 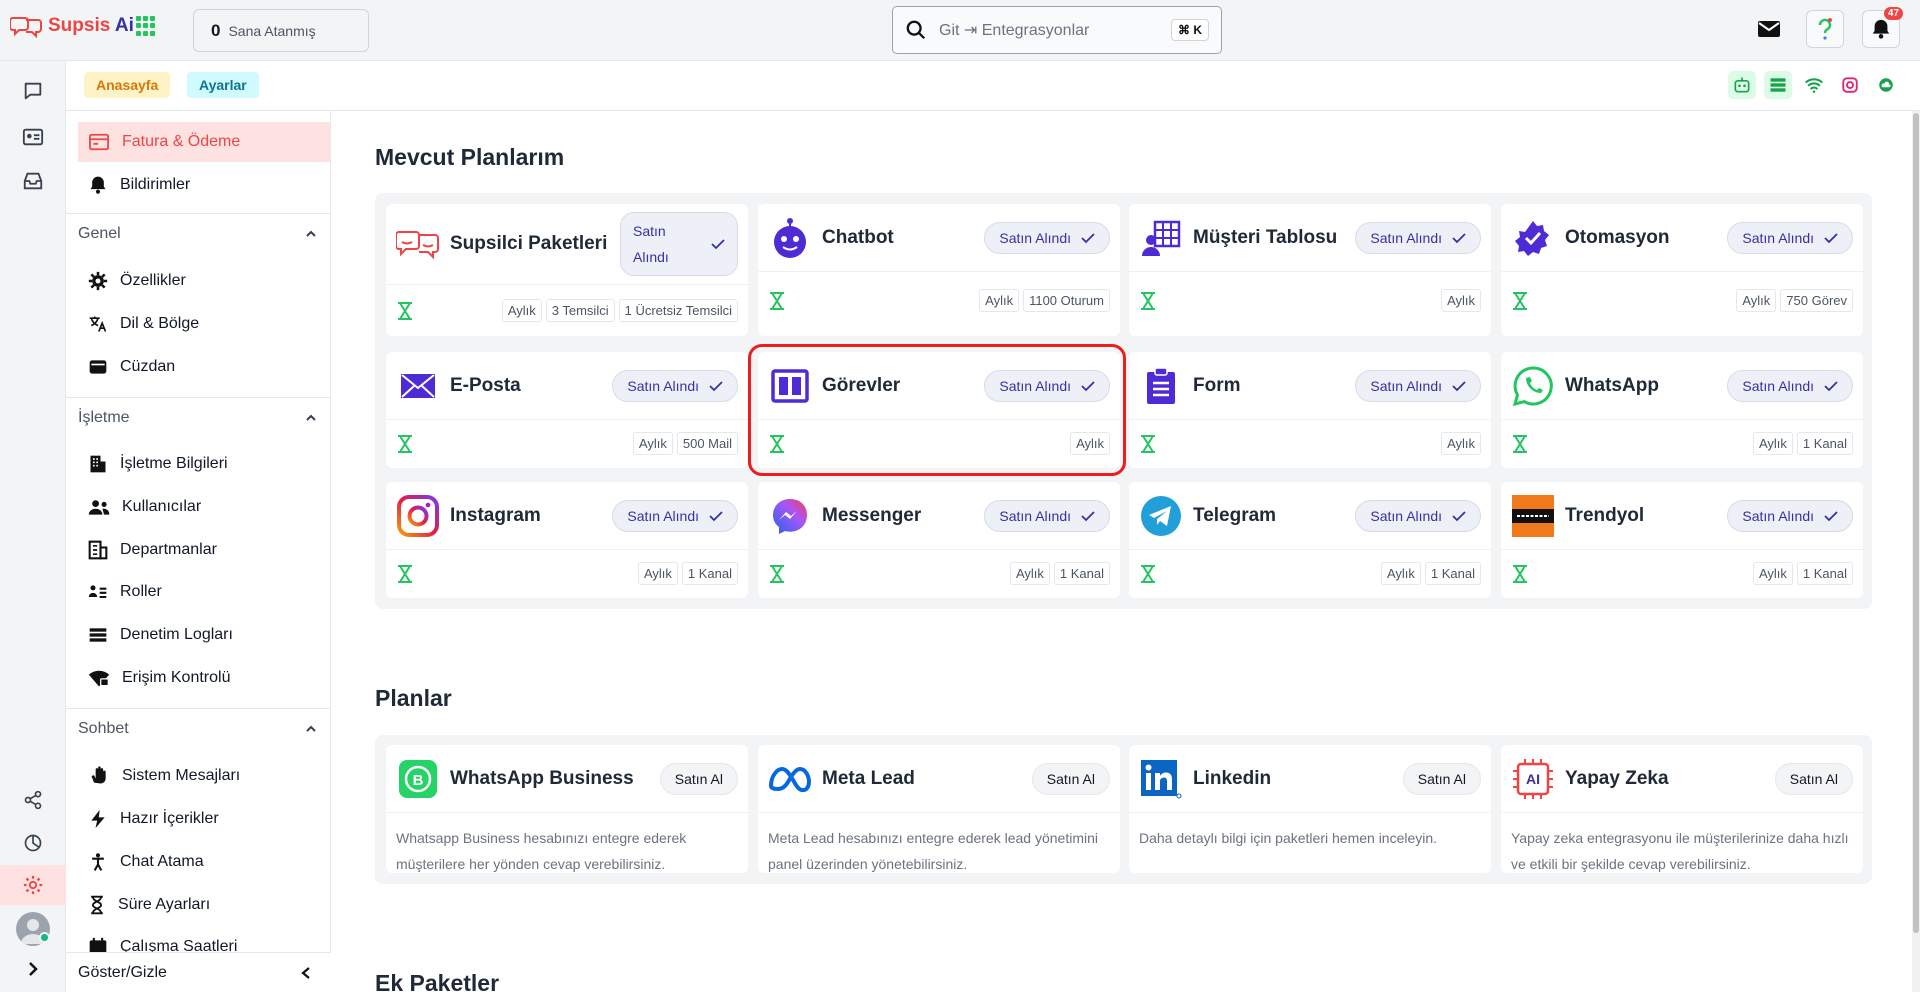 I want to click on sidebar-item-wallet: Cüzdan, so click(x=204, y=367).